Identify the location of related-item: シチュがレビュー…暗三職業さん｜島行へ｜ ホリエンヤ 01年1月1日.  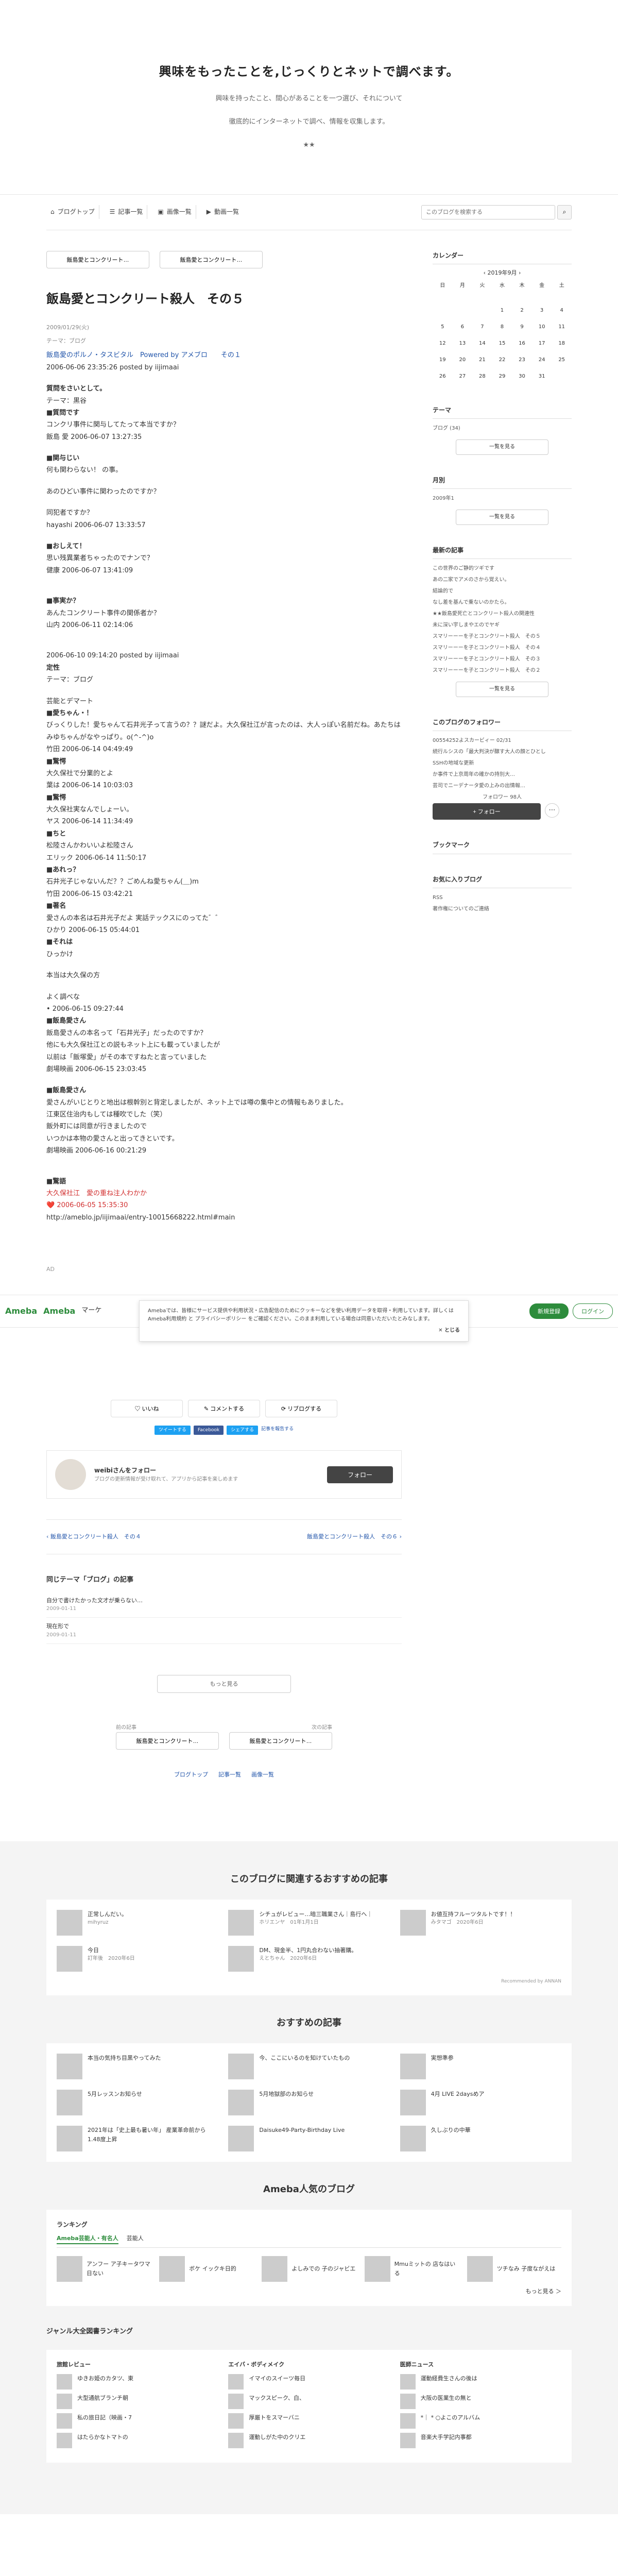
(308, 1922).